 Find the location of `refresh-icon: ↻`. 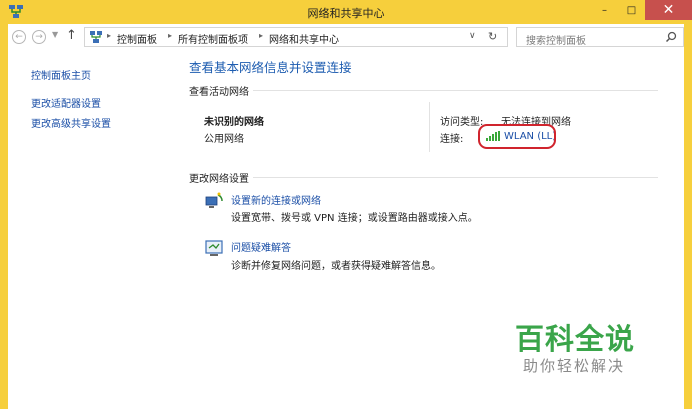

refresh-icon: ↻ is located at coordinates (492, 36).